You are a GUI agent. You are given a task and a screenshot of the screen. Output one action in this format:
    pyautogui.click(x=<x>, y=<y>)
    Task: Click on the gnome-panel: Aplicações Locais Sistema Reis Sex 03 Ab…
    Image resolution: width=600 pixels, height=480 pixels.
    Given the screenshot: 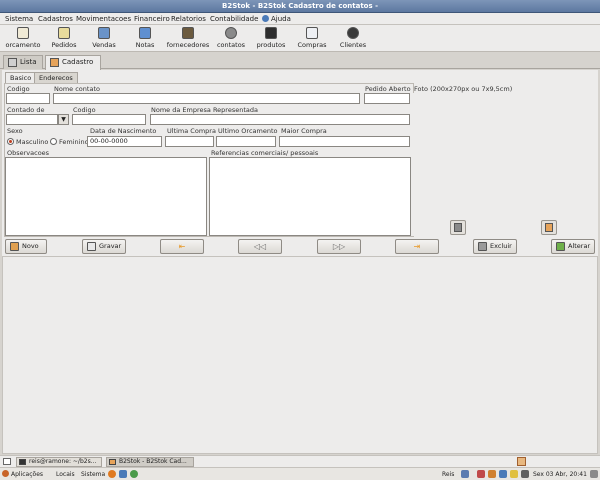 What is the action you would take?
    pyautogui.click(x=300, y=473)
    